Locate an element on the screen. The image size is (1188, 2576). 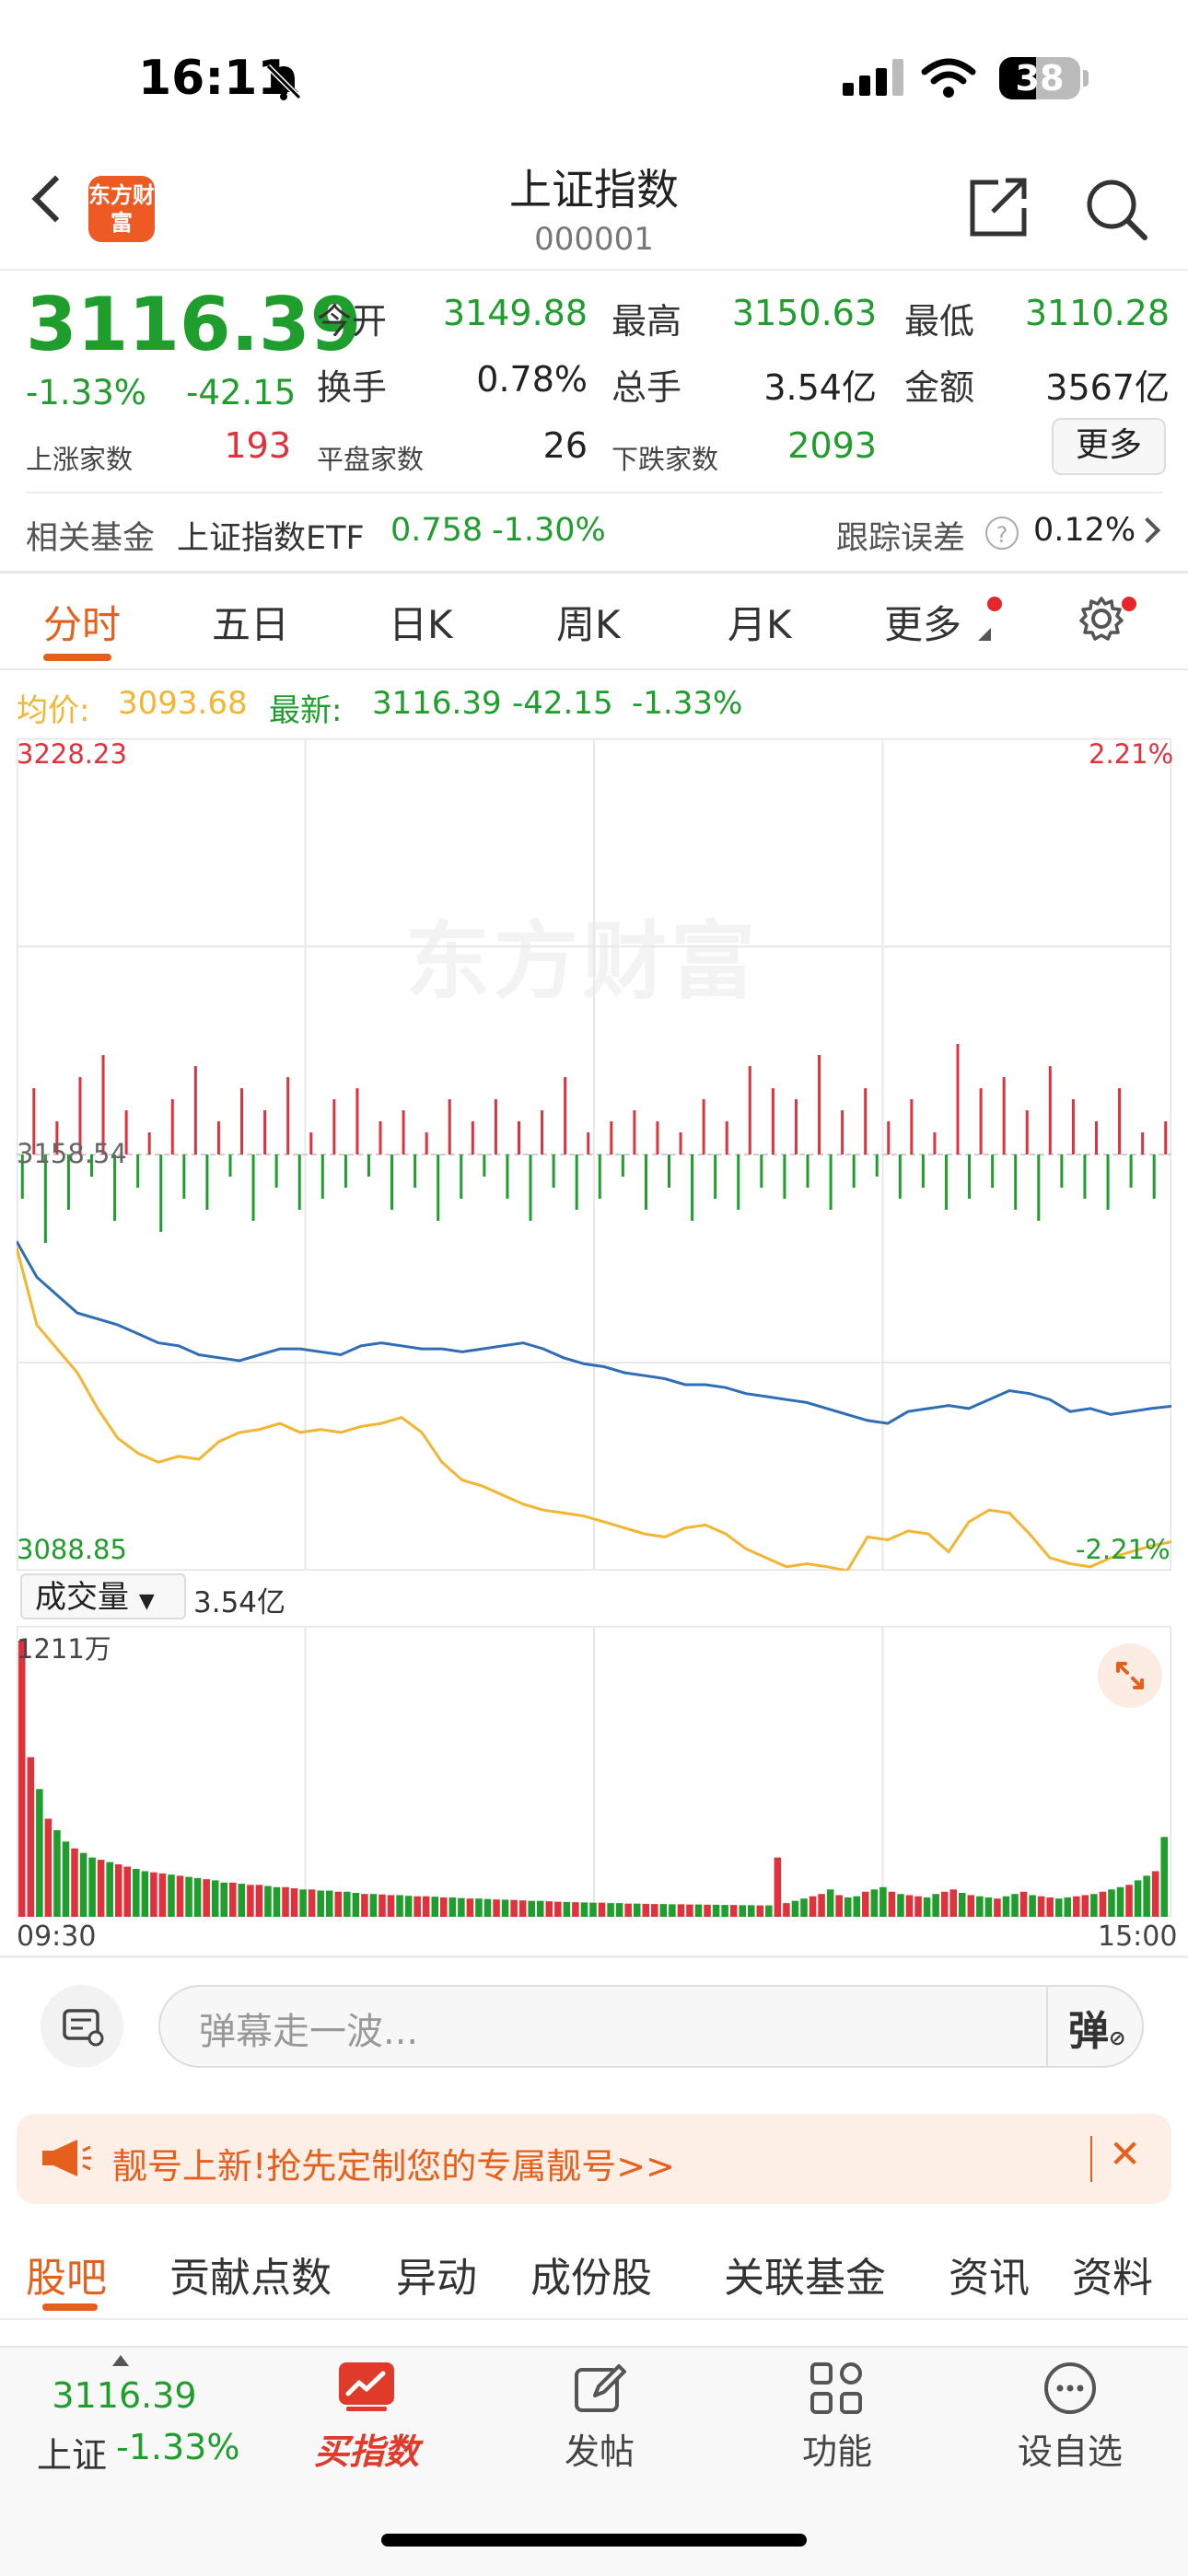
avg-value: 3093.68 is located at coordinates (183, 703).